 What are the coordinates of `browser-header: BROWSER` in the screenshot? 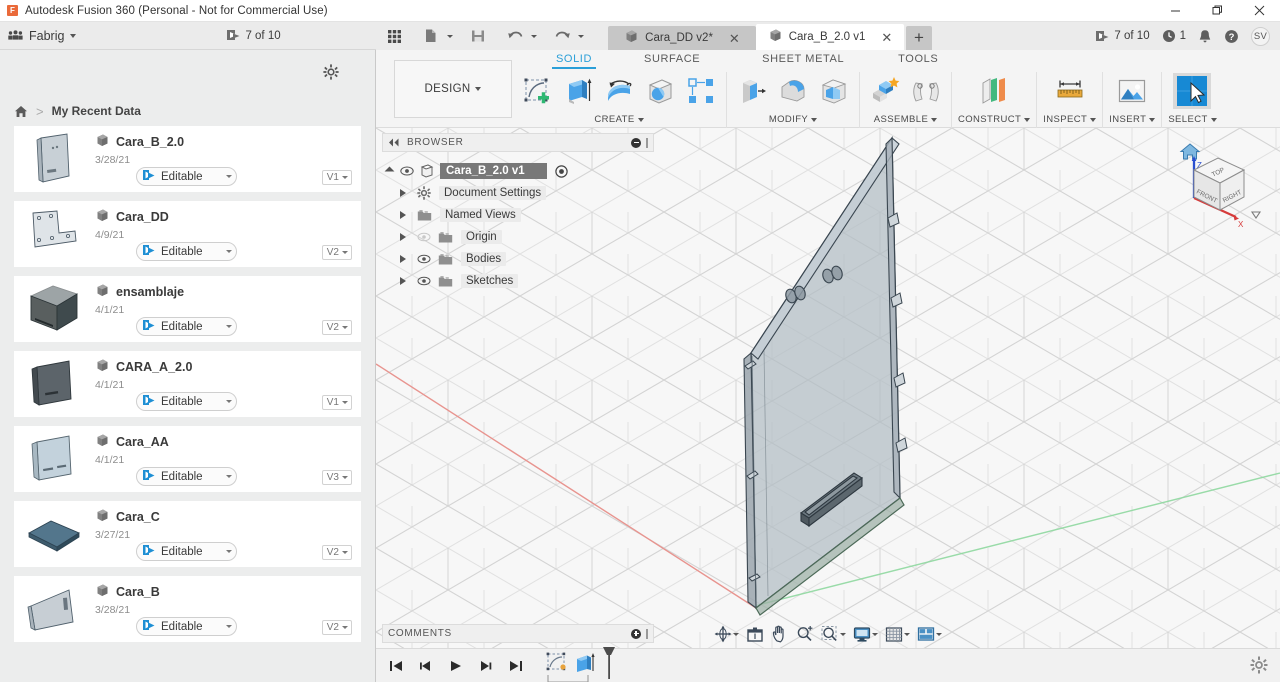 It's located at (518, 142).